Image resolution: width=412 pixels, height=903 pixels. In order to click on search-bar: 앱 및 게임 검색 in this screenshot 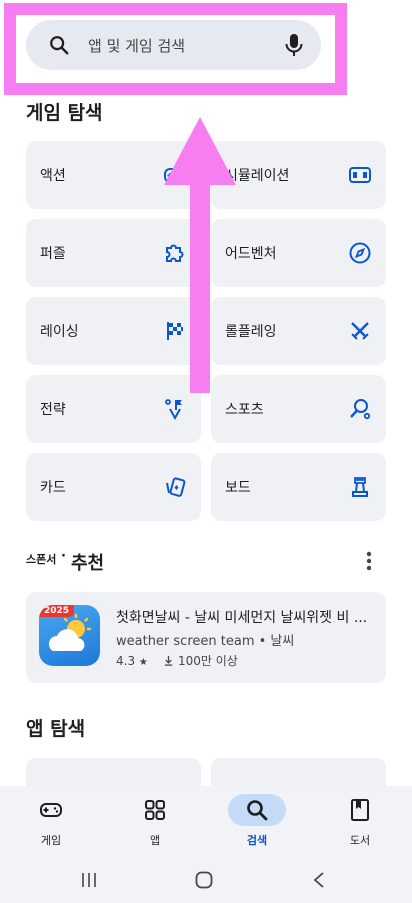, I will do `click(173, 45)`.